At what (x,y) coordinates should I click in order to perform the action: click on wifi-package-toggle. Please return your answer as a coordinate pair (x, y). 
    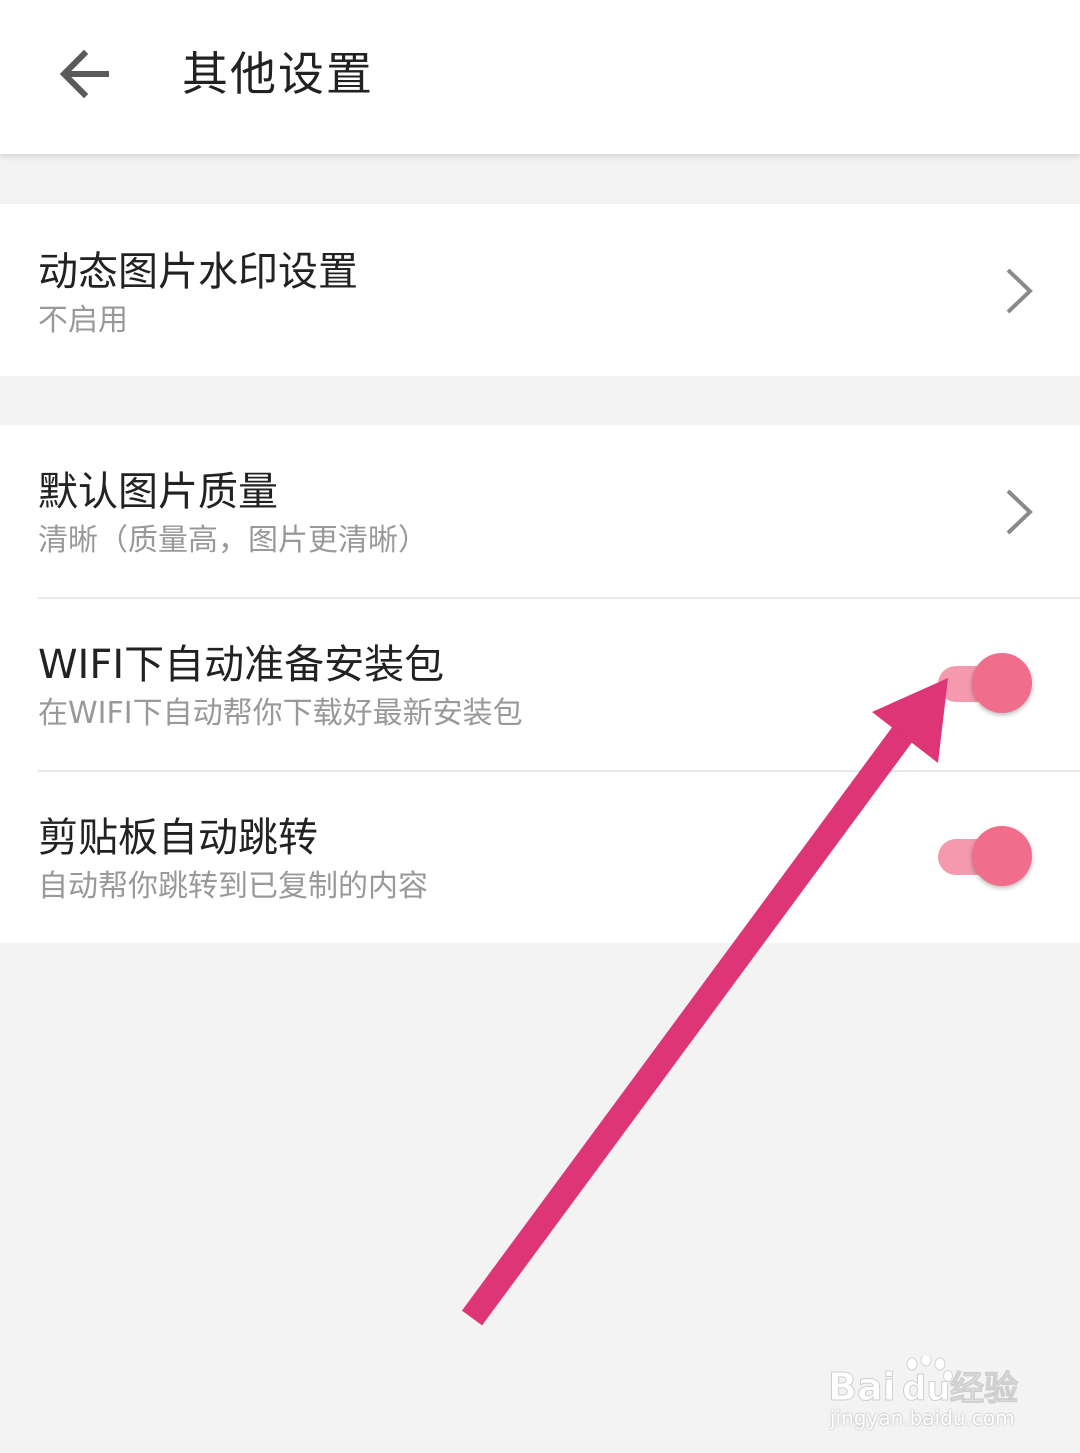
    Looking at the image, I should click on (986, 684).